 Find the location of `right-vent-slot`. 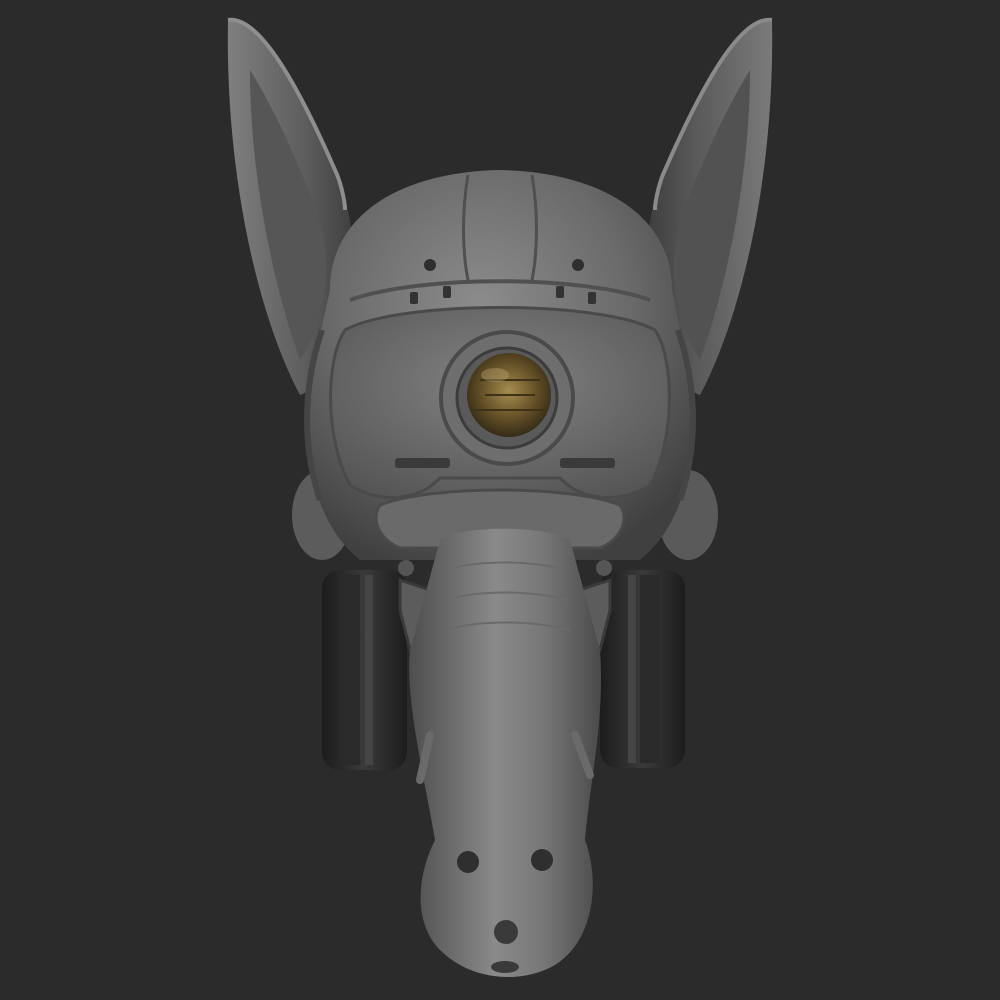

right-vent-slot is located at coordinates (587, 463).